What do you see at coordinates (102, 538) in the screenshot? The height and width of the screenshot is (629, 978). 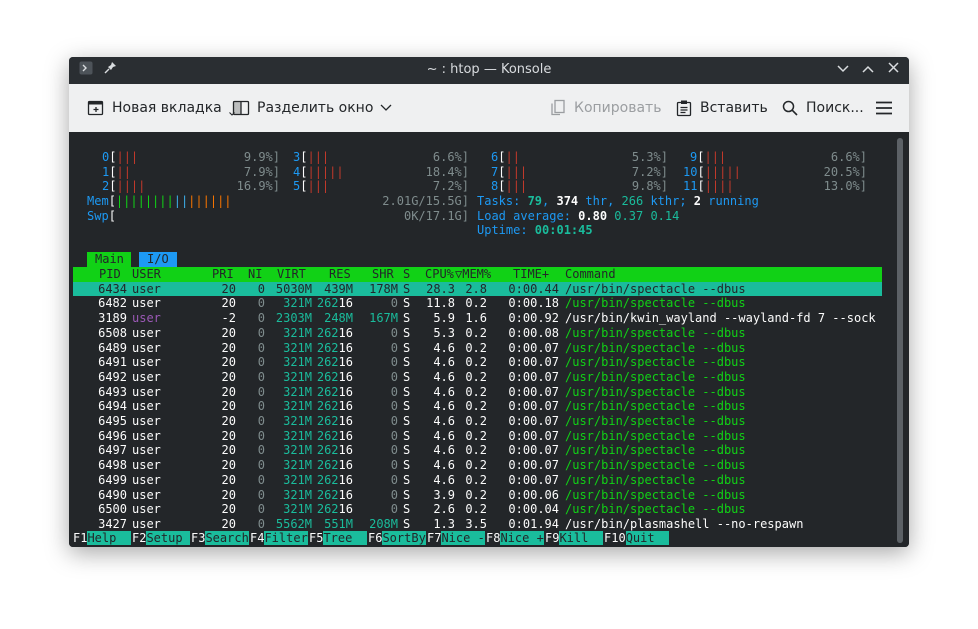 I see `f1-help: F1Help` at bounding box center [102, 538].